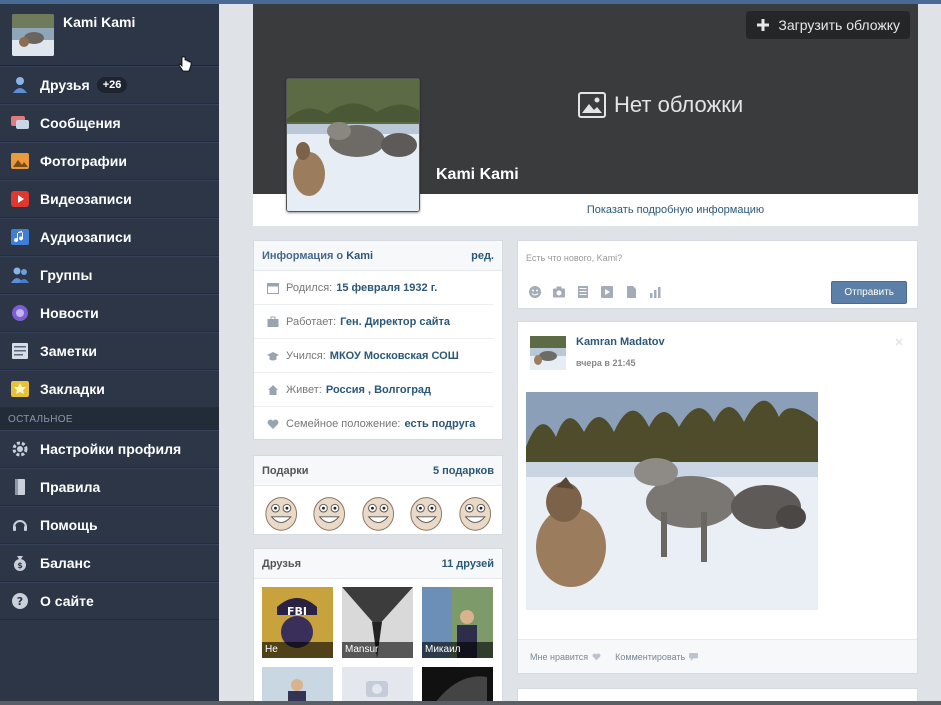  What do you see at coordinates (297, 622) in the screenshot?
I see `friend-tile: FBI Не` at bounding box center [297, 622].